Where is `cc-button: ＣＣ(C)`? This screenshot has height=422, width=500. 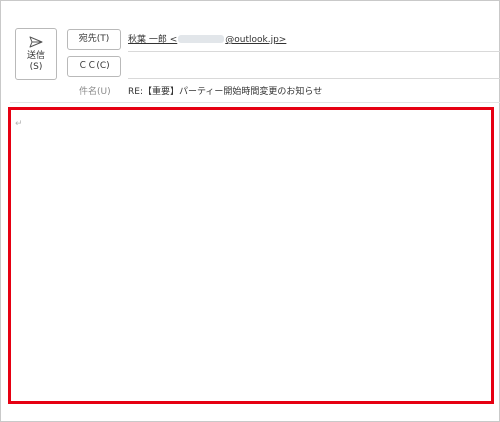
cc-button: ＣＣ(C) is located at coordinates (94, 66).